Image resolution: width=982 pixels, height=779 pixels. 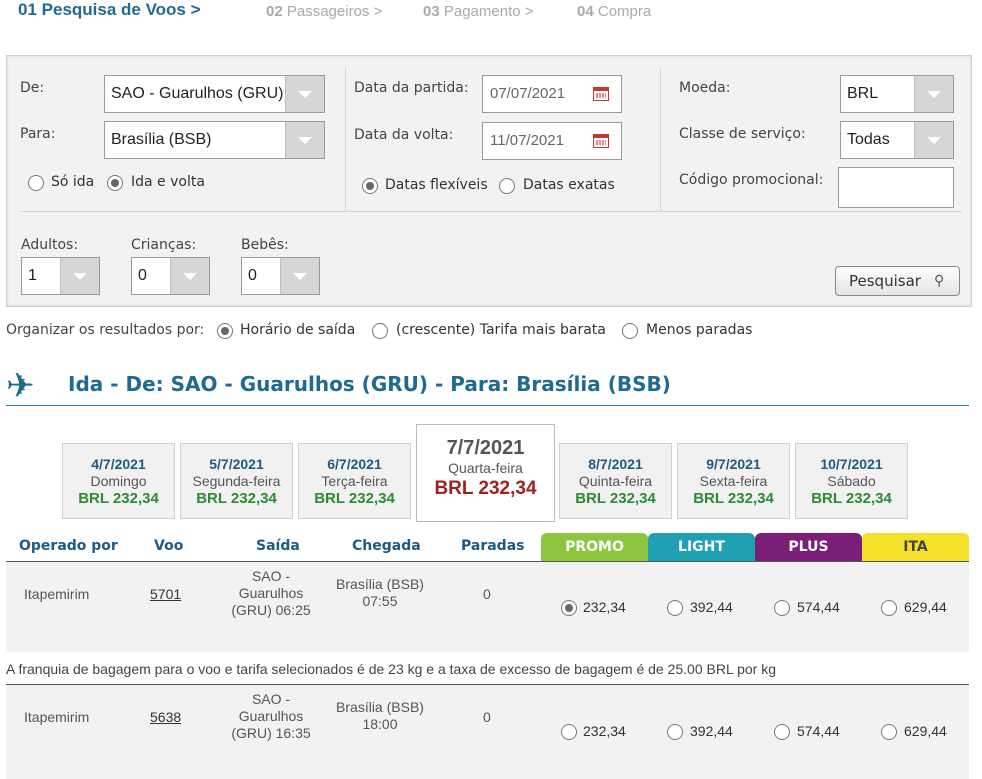 I want to click on depart-date-field: 07/07/2021, so click(x=552, y=94).